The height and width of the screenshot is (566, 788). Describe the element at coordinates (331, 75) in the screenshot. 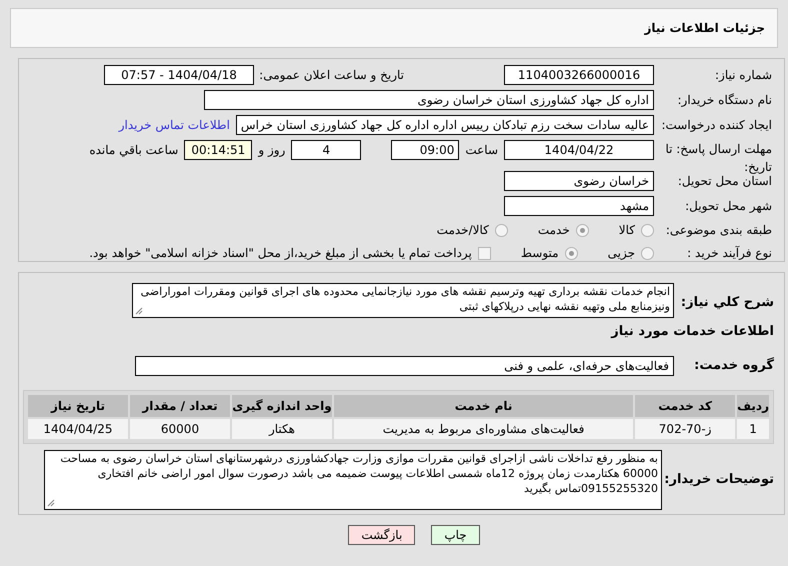

I see `field-label: تاریخ و ساعت اعلان عمومی:` at that location.